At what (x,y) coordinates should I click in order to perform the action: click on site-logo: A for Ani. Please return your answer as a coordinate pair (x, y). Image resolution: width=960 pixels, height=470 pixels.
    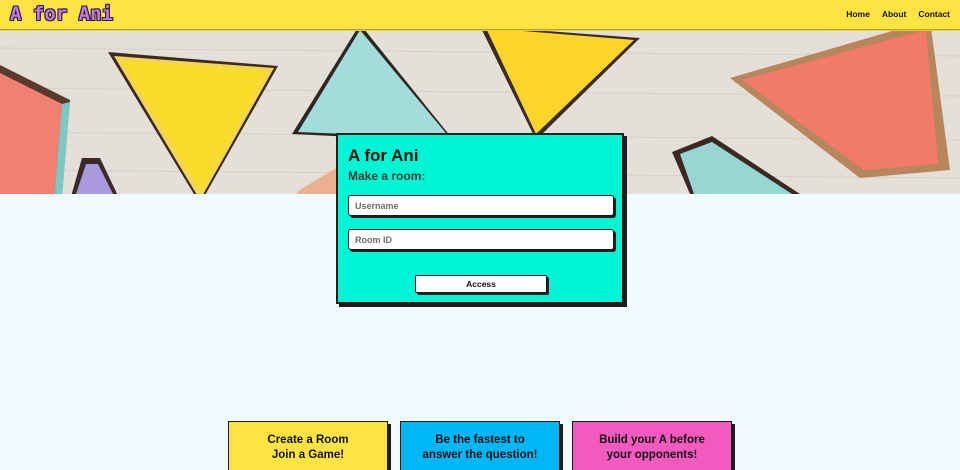
    Looking at the image, I should click on (61, 14).